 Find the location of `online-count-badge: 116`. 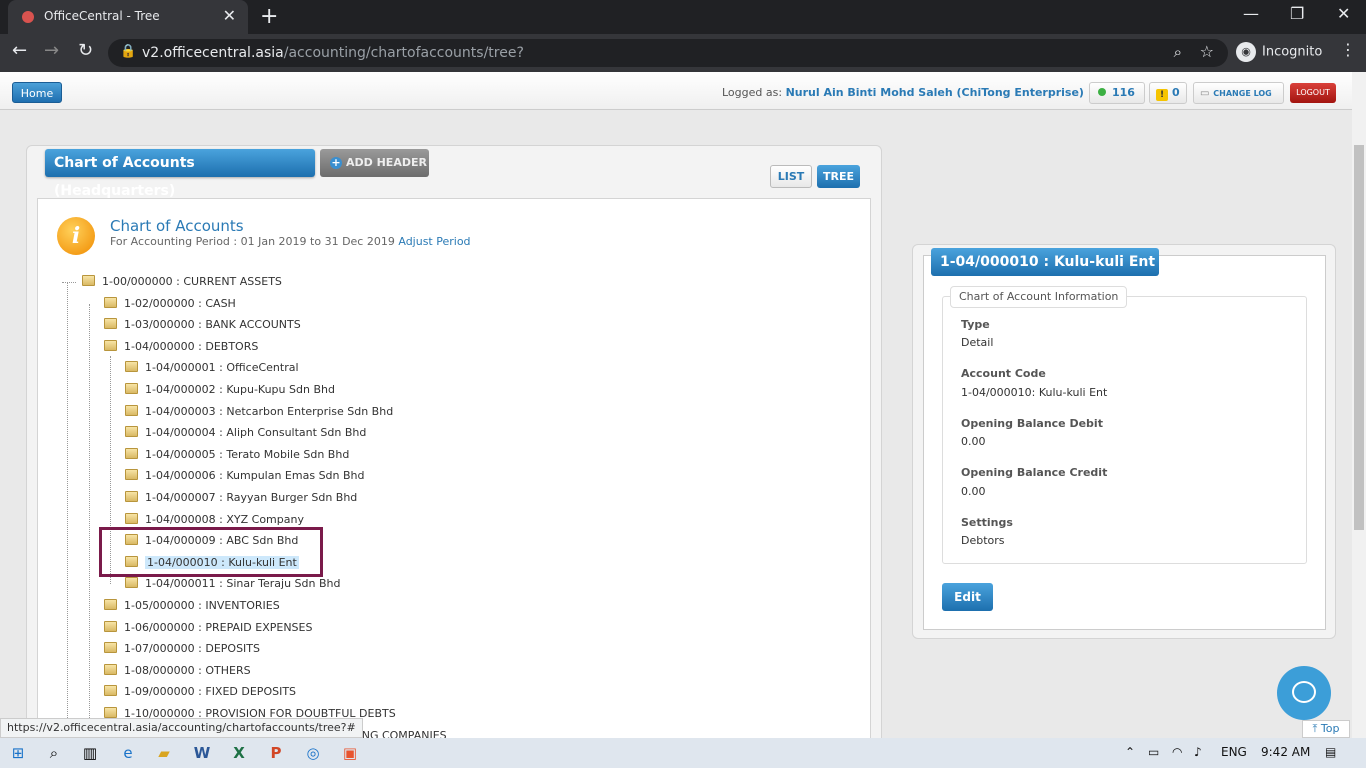

online-count-badge: 116 is located at coordinates (1117, 93).